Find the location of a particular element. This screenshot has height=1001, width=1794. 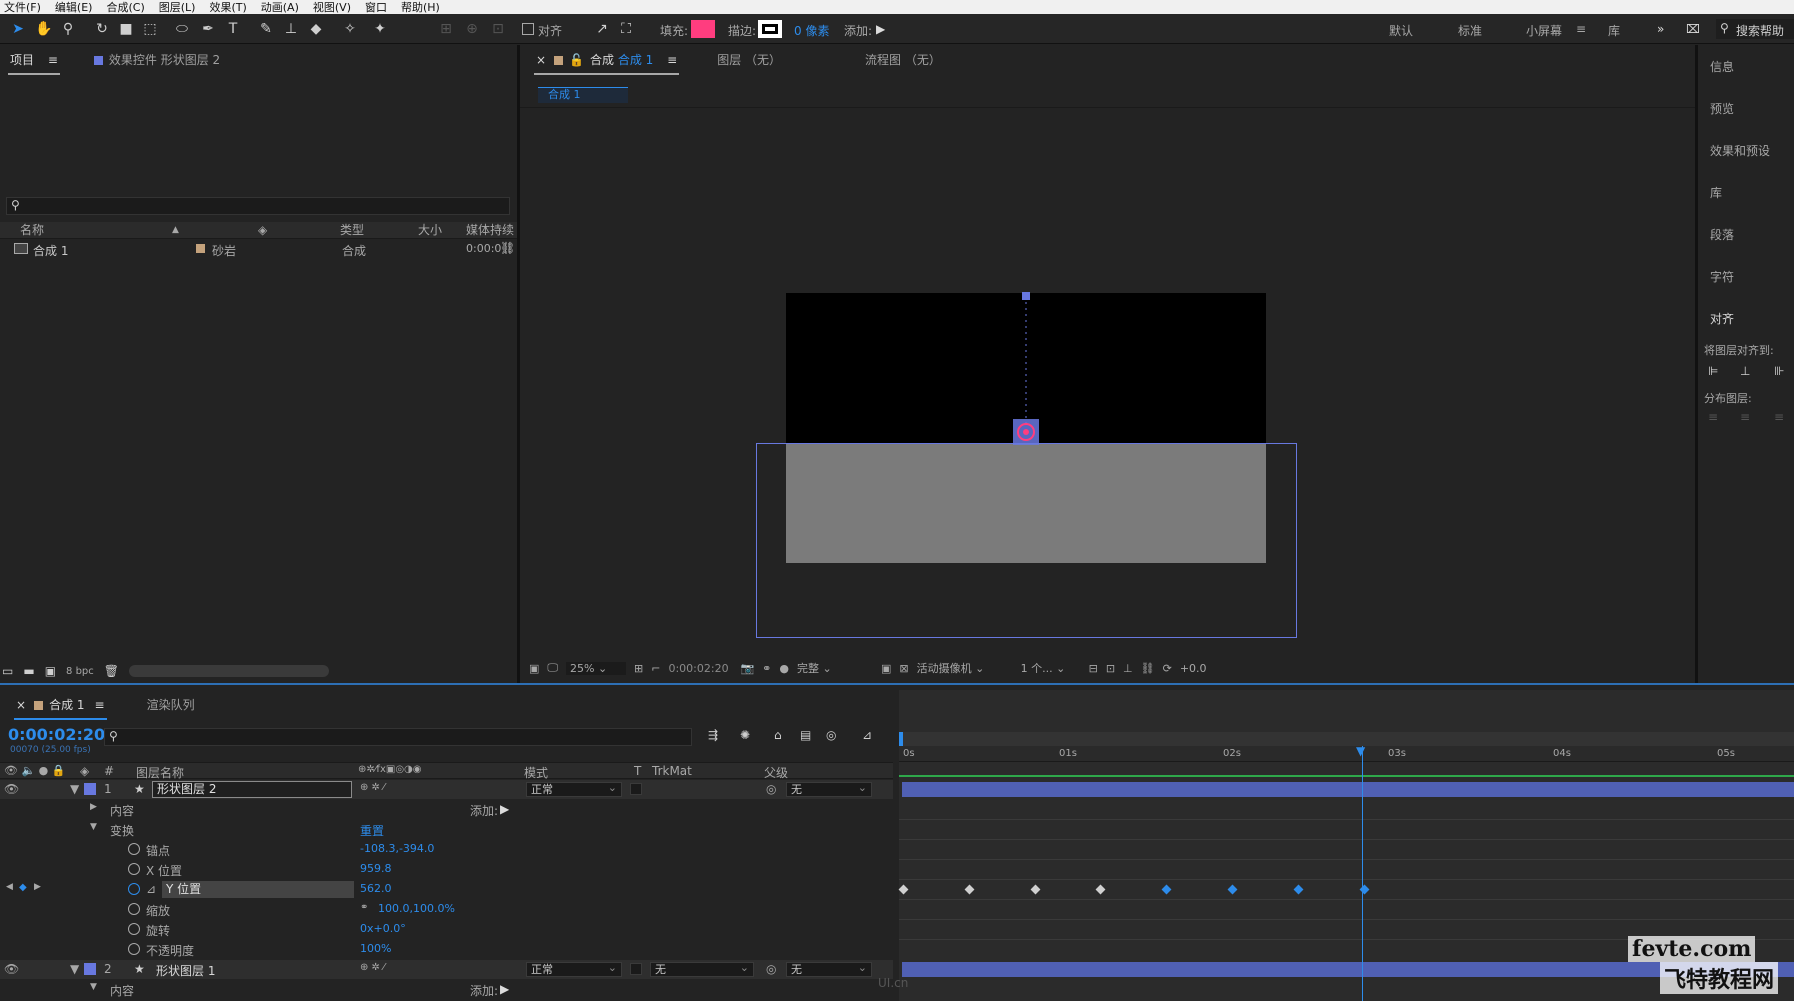

col-size: 大小 is located at coordinates (430, 230).